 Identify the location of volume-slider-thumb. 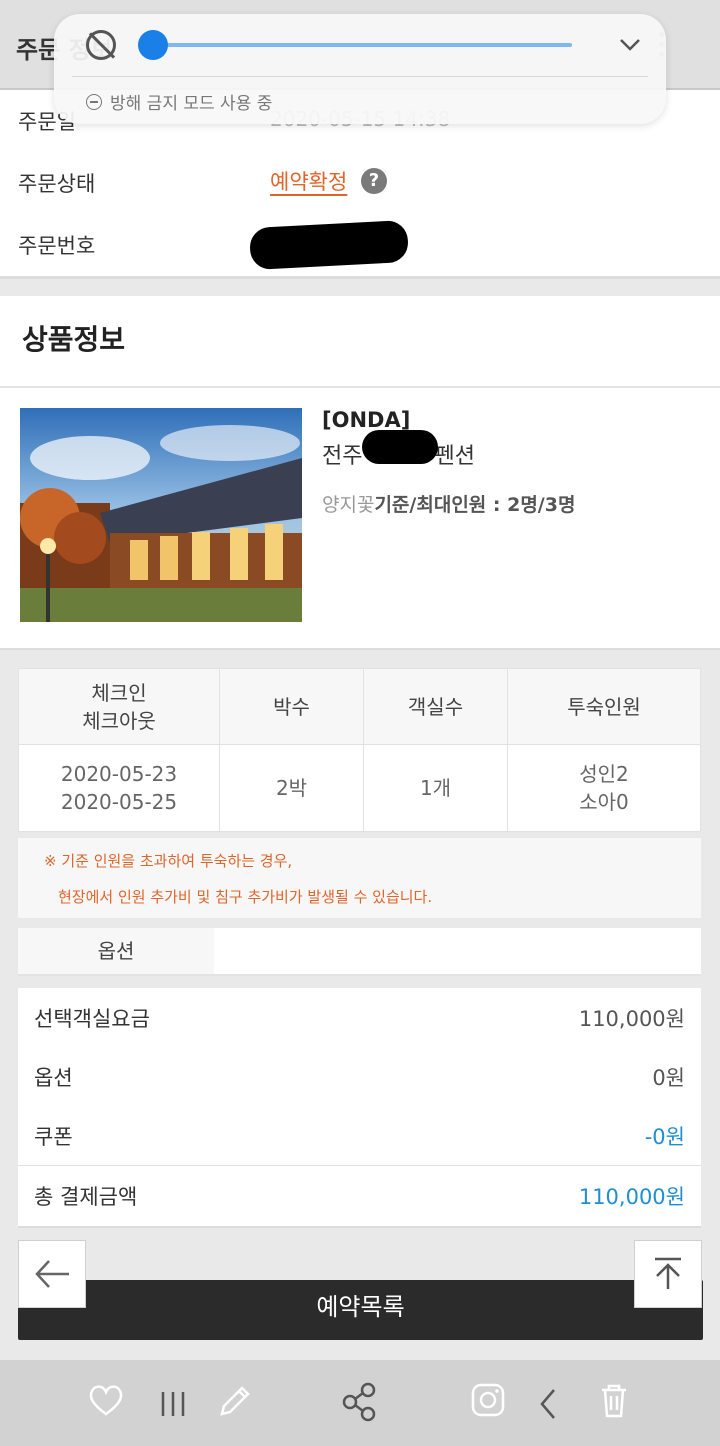
(153, 45).